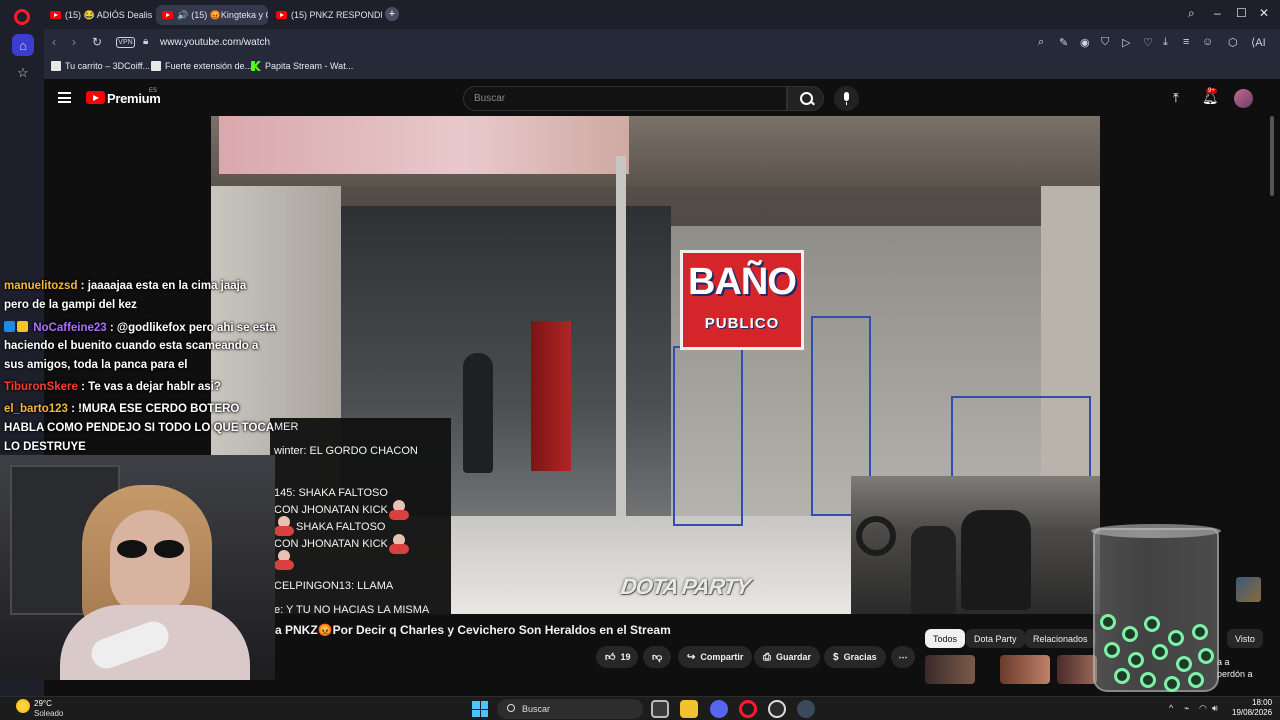 Image resolution: width=1280 pixels, height=720 pixels. I want to click on vpn-badge: VPN, so click(125, 42).